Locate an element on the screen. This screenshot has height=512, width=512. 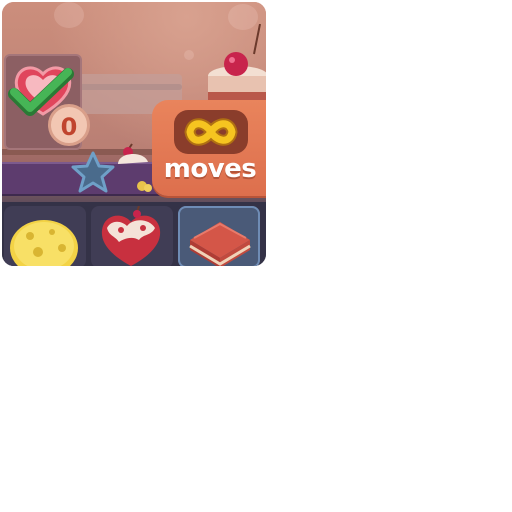
moves-label: moves is located at coordinates (210, 169).